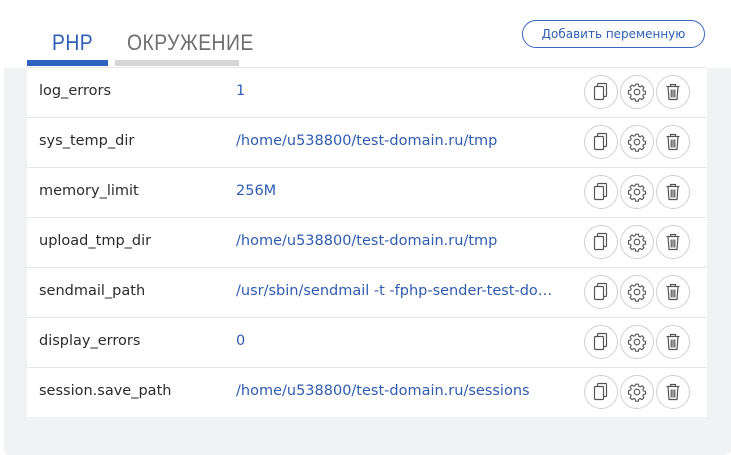 The height and width of the screenshot is (455, 731). Describe the element at coordinates (241, 341) in the screenshot. I see `variable-value: 0` at that location.